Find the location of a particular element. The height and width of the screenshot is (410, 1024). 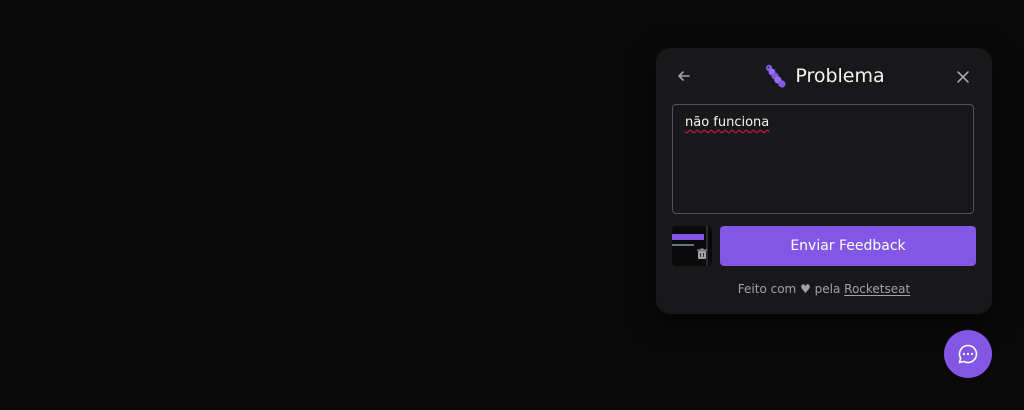

chat-bubble-icon is located at coordinates (968, 354).